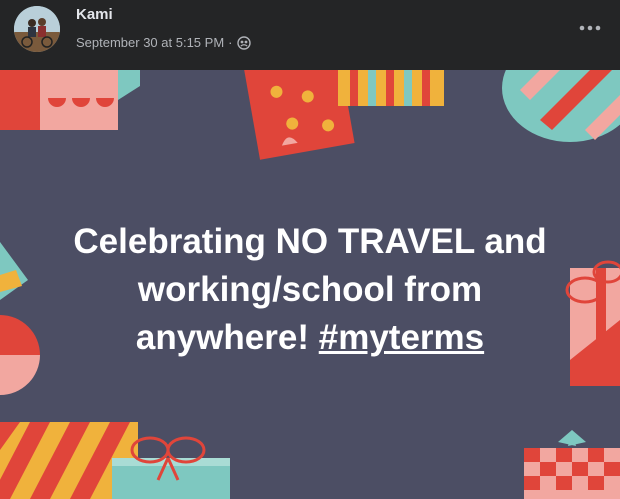 The height and width of the screenshot is (499, 620). Describe the element at coordinates (150, 42) in the screenshot. I see `post-timestamp: September 30 at 5:15 PM` at that location.